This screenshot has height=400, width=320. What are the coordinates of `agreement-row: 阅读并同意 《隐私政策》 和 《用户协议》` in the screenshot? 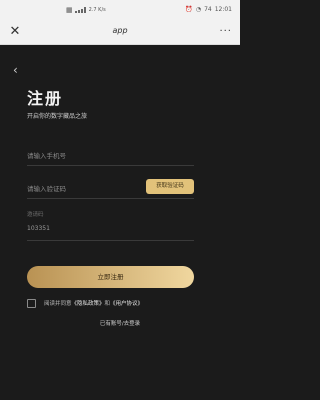 It's located at (85, 303).